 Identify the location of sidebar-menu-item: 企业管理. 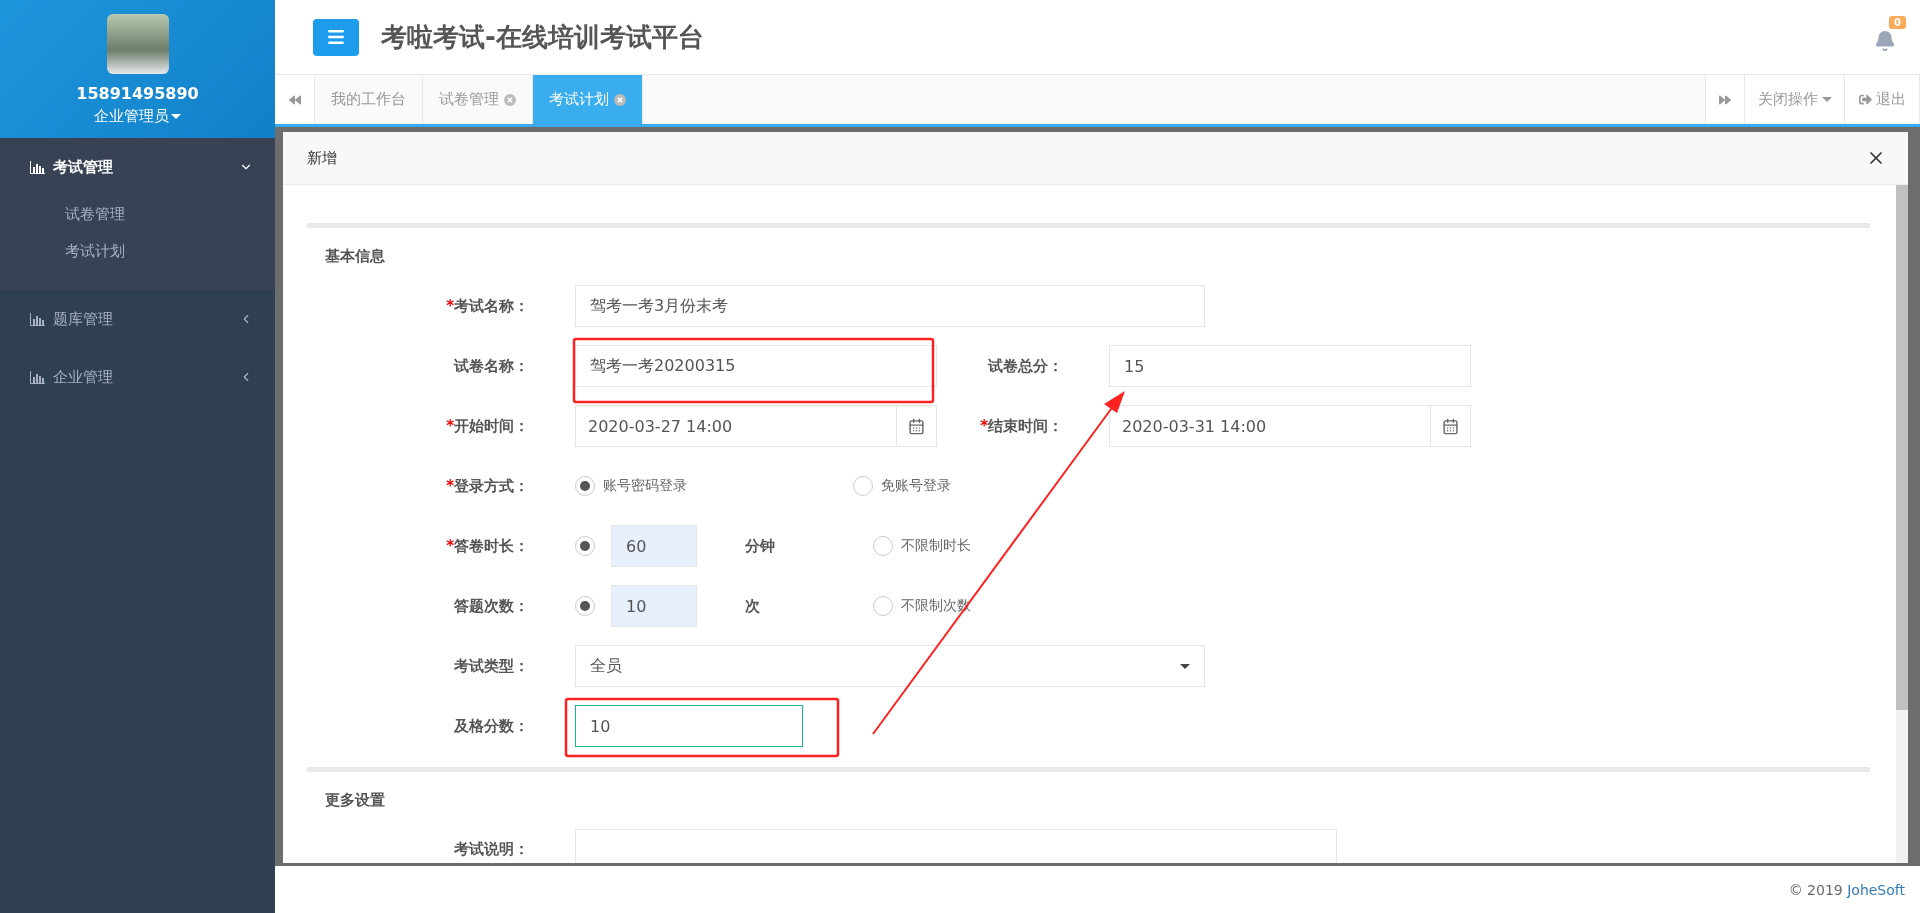
(137, 377).